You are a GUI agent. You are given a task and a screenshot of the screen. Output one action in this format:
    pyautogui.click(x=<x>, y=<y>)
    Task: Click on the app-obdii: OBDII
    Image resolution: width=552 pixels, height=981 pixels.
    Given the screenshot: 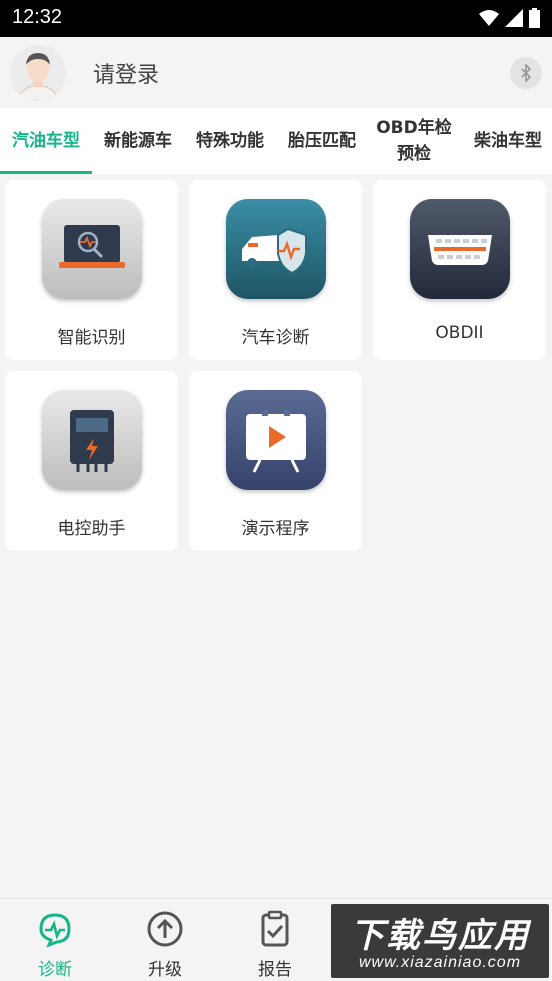 What is the action you would take?
    pyautogui.click(x=459, y=270)
    